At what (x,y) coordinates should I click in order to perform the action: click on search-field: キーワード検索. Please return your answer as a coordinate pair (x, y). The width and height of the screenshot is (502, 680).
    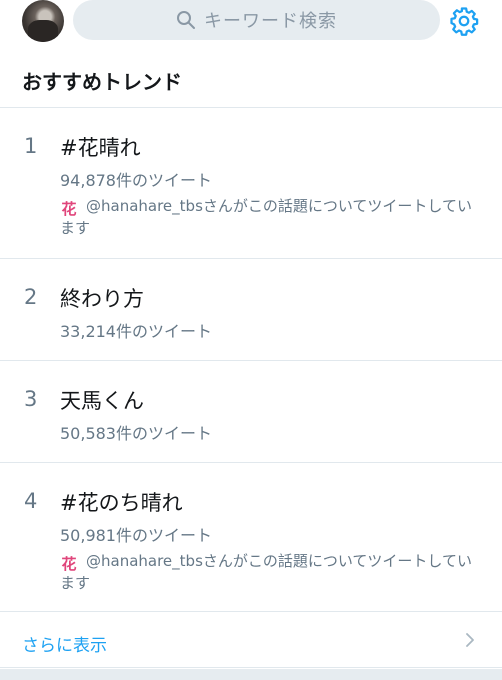
    Looking at the image, I should click on (256, 20).